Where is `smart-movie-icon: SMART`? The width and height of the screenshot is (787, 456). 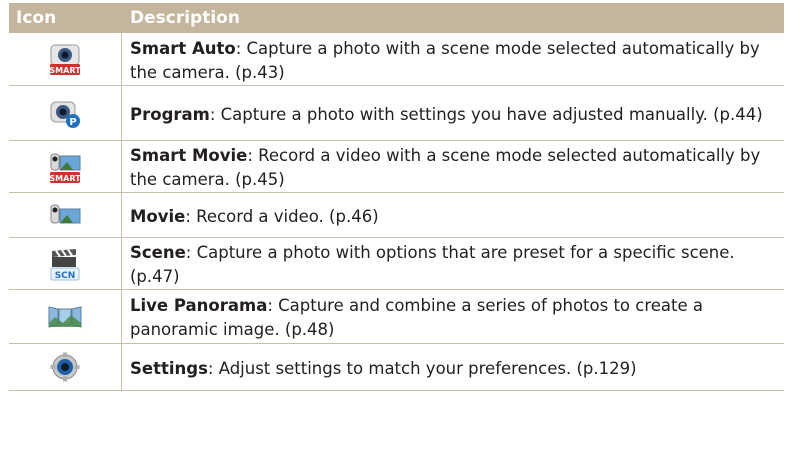 smart-movie-icon: SMART is located at coordinates (65, 167).